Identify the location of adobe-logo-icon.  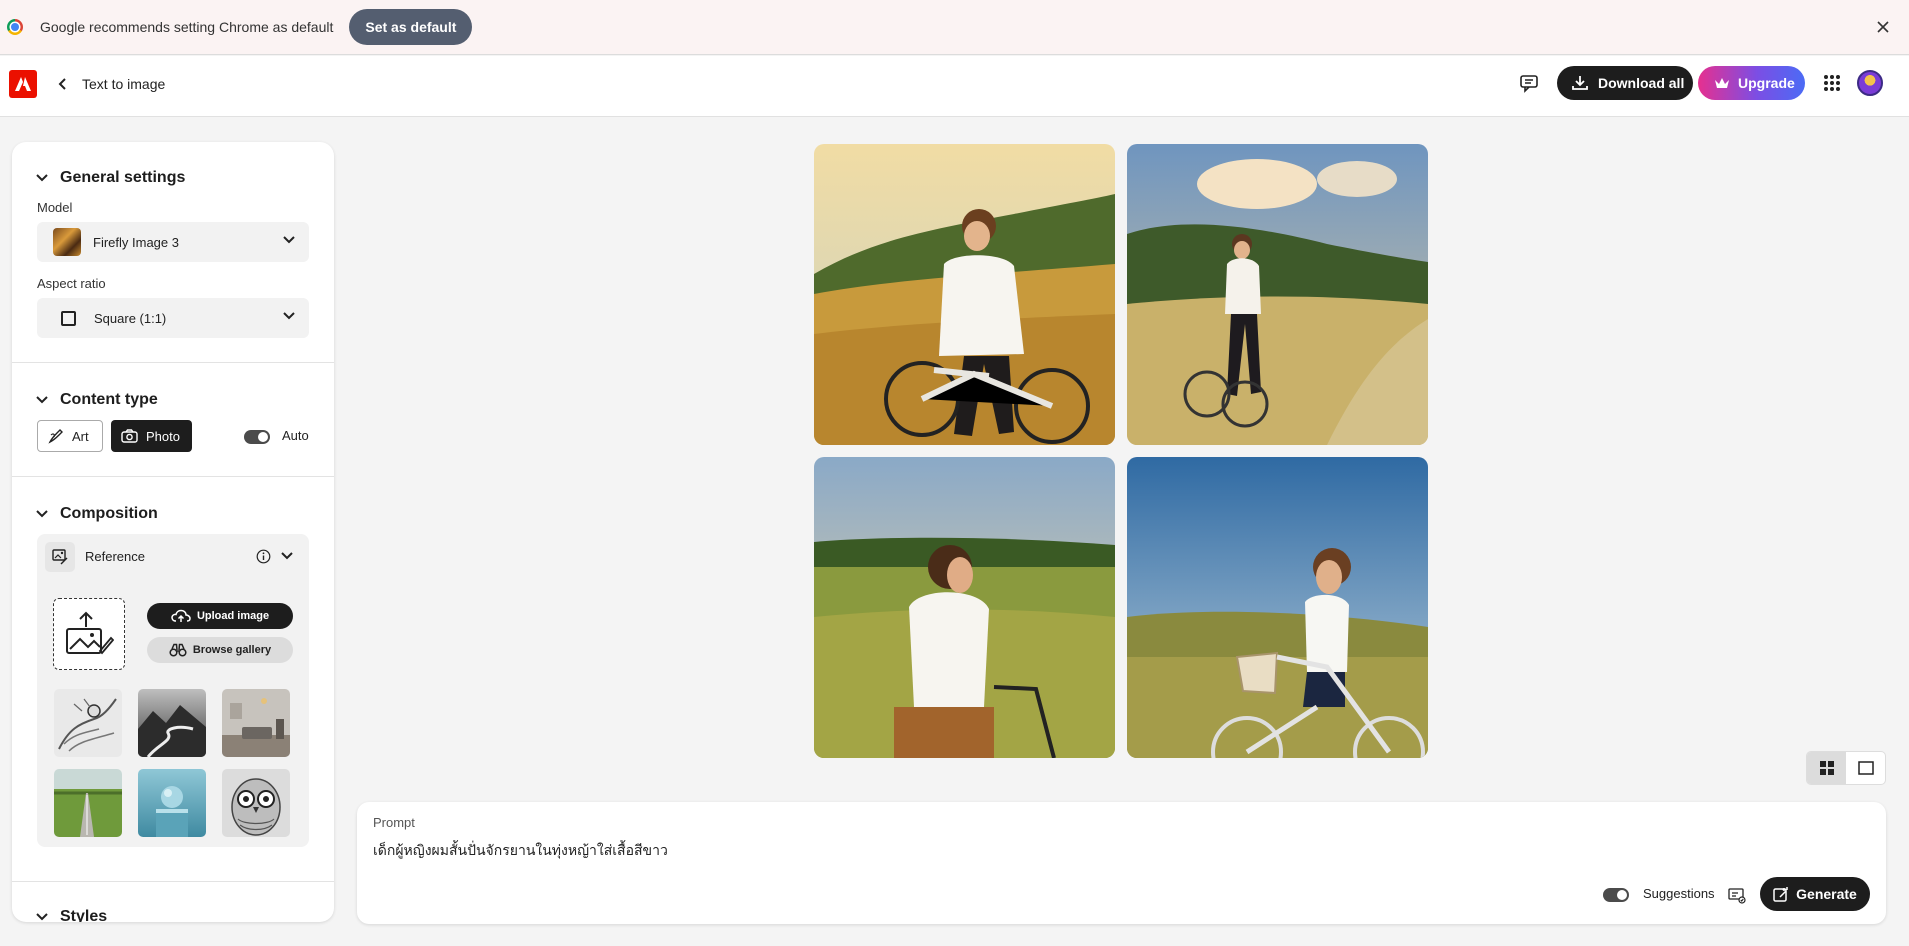
(23, 84).